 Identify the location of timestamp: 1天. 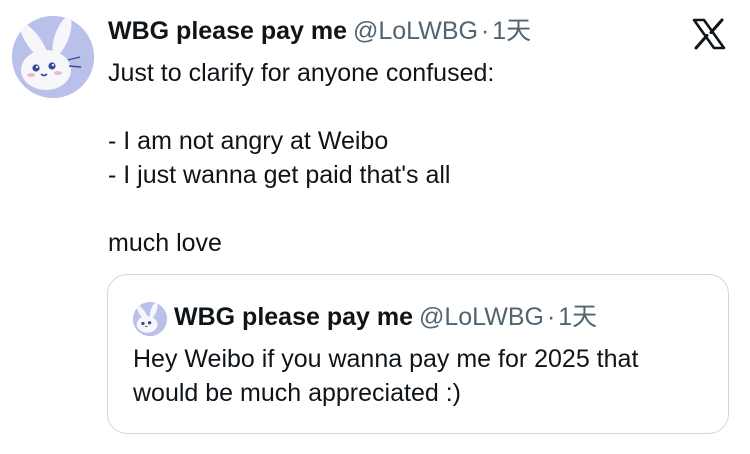
(511, 31).